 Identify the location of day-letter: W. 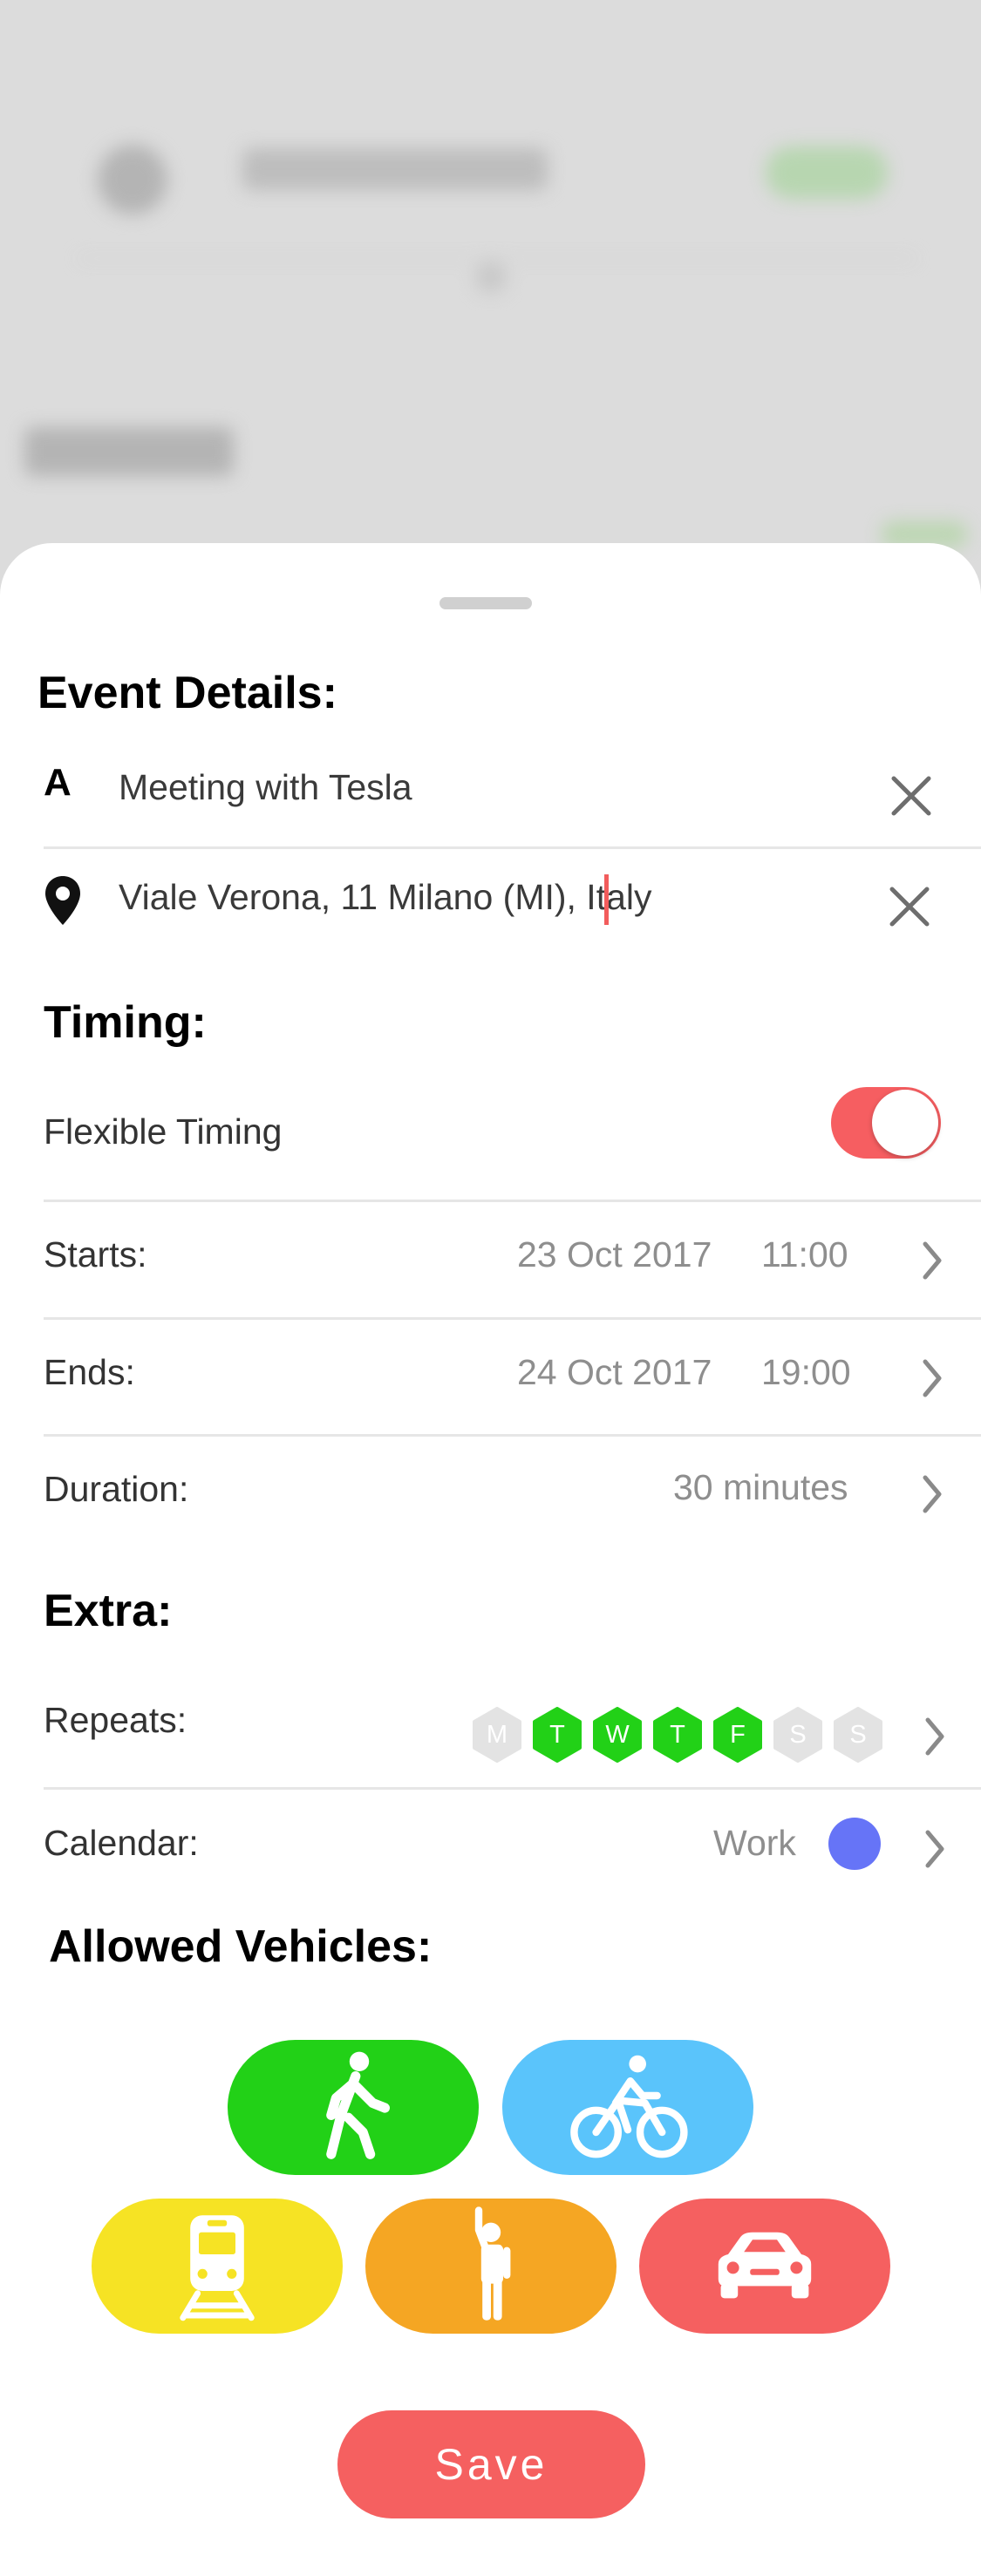
(617, 1734).